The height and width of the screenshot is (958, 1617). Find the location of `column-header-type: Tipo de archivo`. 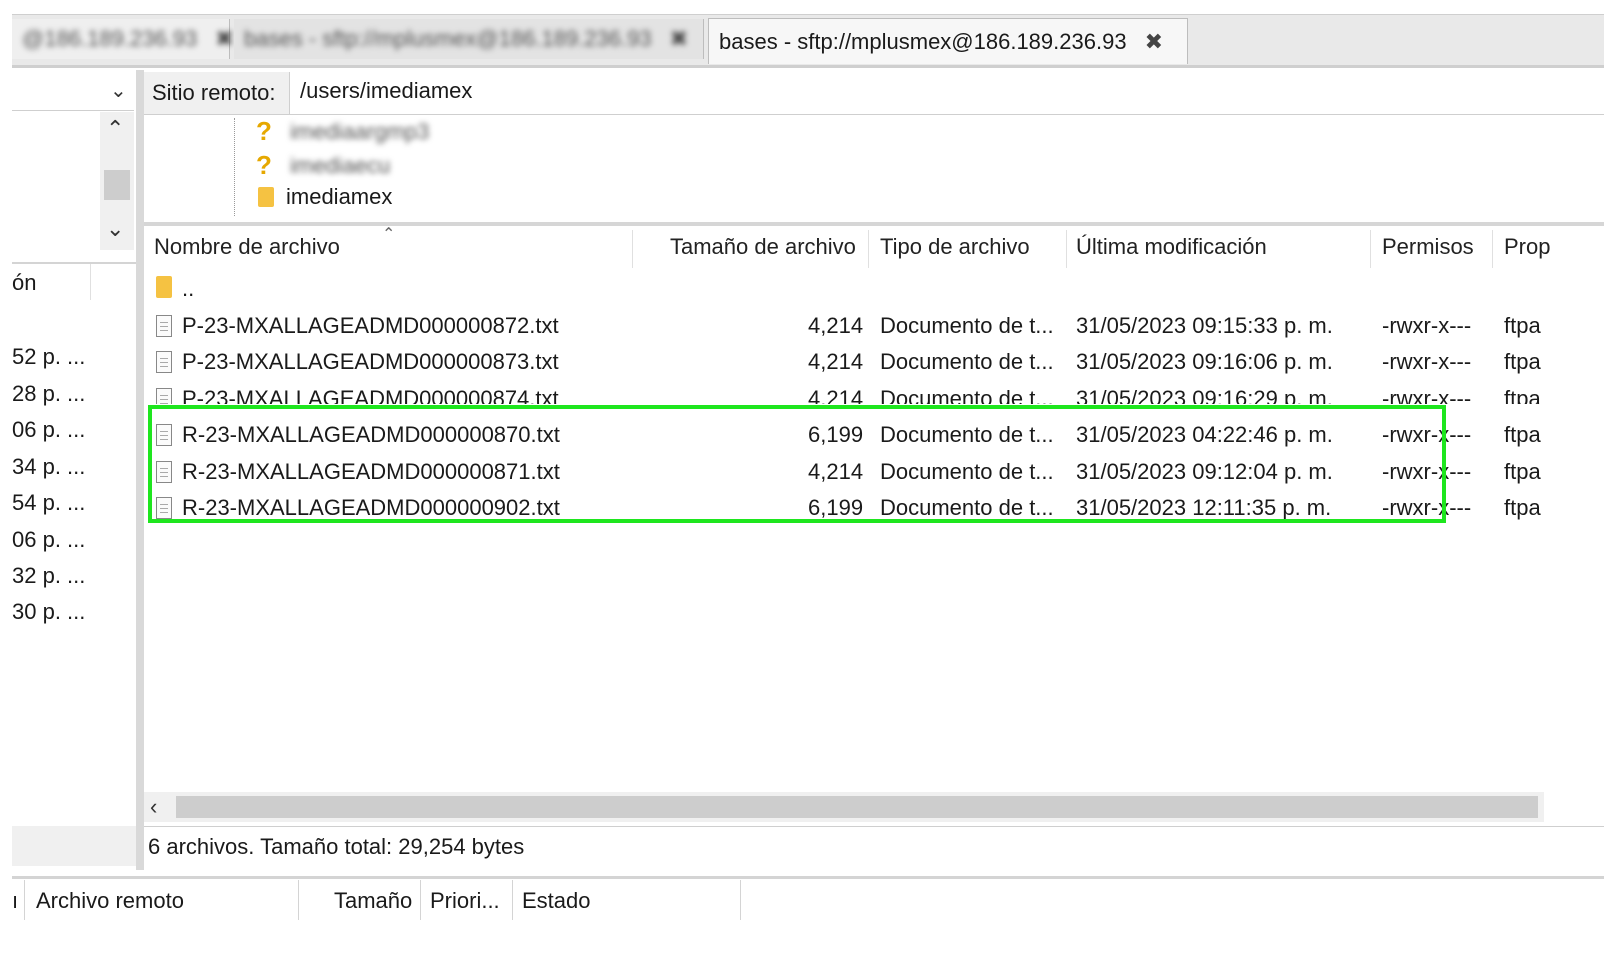

column-header-type: Tipo de archivo is located at coordinates (955, 247).